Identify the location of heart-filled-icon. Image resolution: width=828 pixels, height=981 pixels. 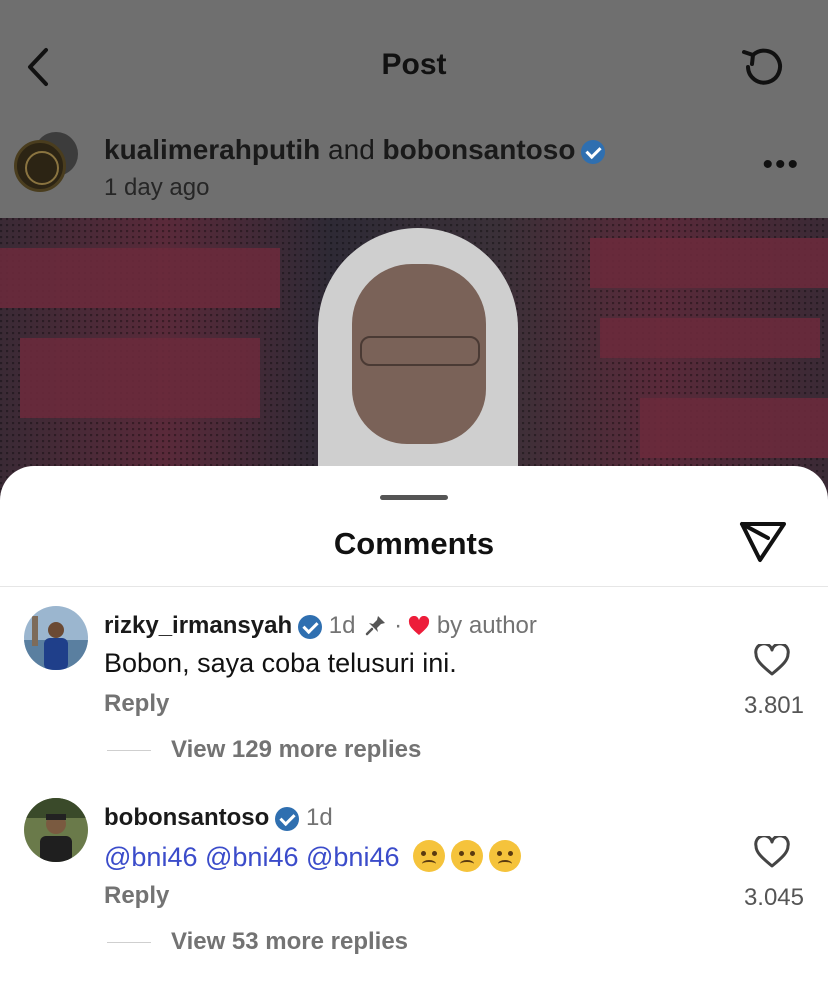
(419, 625).